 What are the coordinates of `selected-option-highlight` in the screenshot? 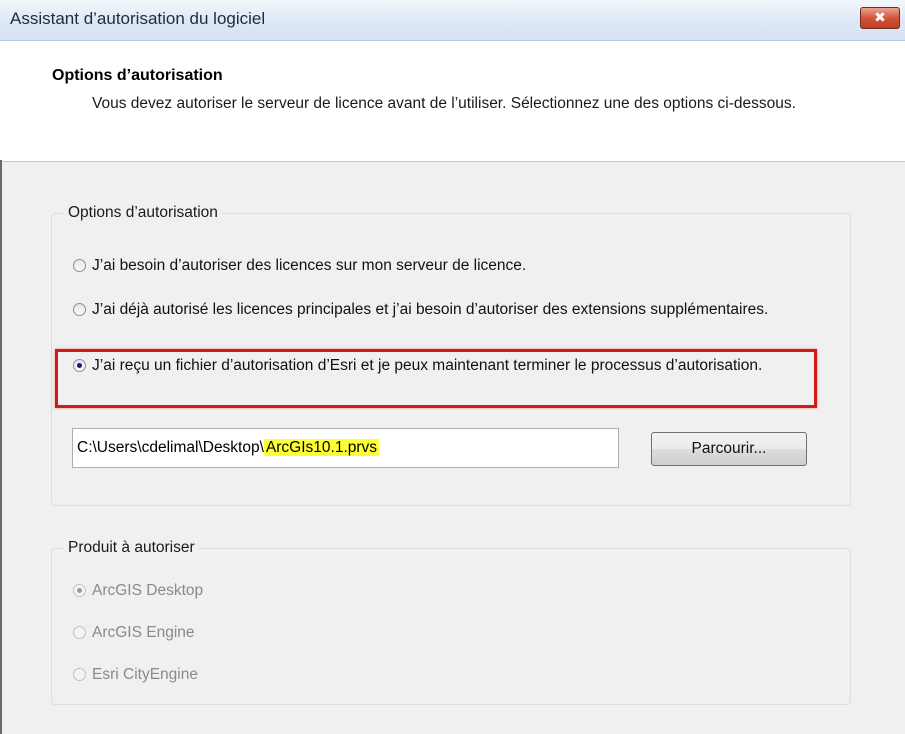 It's located at (436, 378).